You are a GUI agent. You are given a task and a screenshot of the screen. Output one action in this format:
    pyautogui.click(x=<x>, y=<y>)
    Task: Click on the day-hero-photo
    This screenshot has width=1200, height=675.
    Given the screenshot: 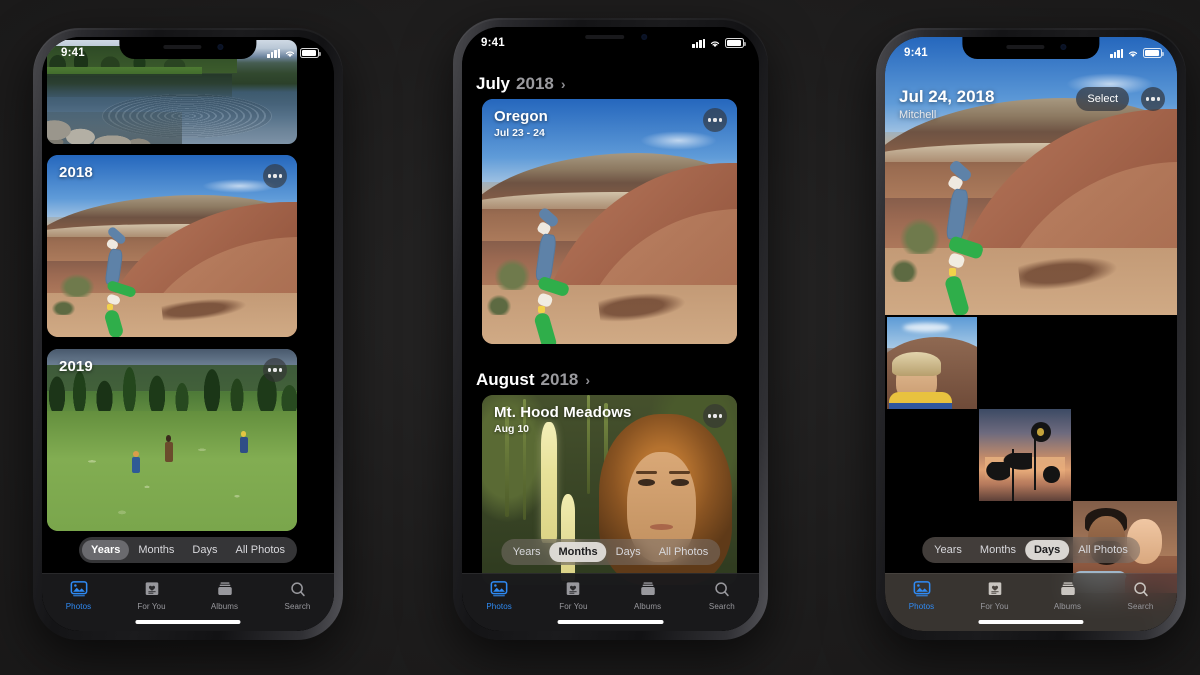 What is the action you would take?
    pyautogui.click(x=1031, y=176)
    